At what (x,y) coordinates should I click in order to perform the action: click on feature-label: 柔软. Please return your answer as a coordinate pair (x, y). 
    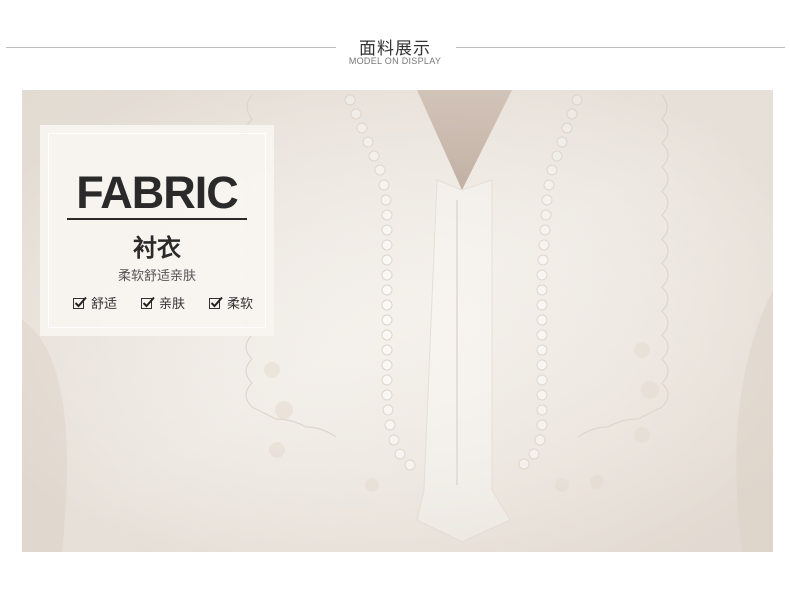
    Looking at the image, I should click on (239, 304).